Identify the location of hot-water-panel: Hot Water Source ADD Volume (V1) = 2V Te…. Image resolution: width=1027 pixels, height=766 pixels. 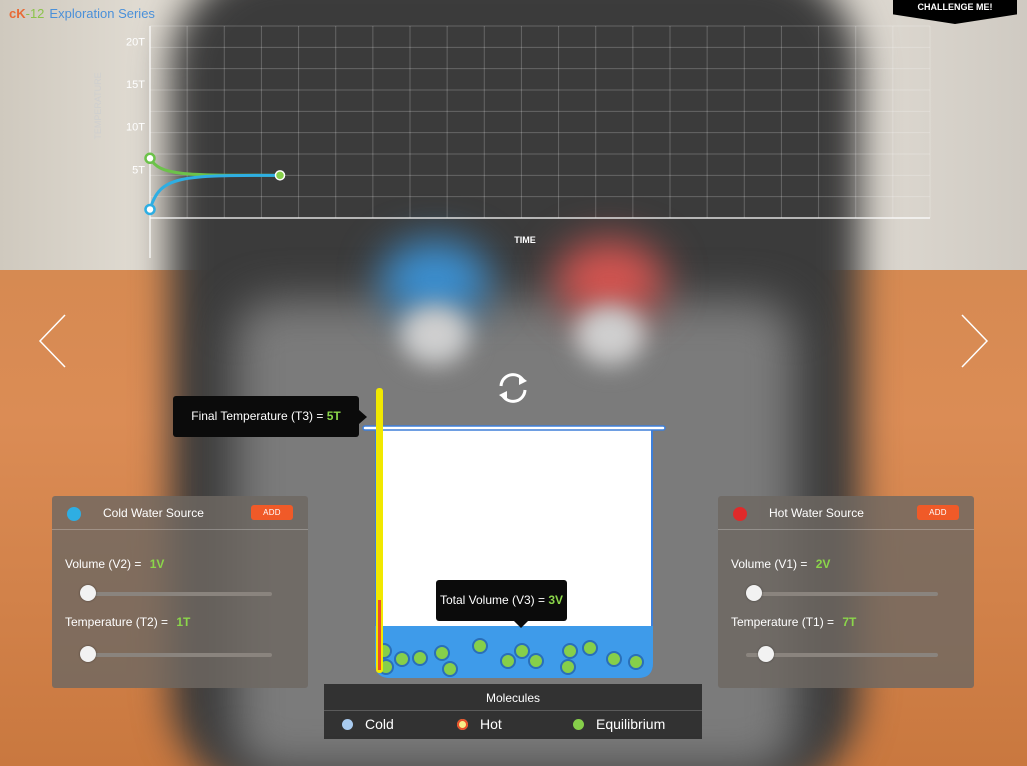
(846, 592).